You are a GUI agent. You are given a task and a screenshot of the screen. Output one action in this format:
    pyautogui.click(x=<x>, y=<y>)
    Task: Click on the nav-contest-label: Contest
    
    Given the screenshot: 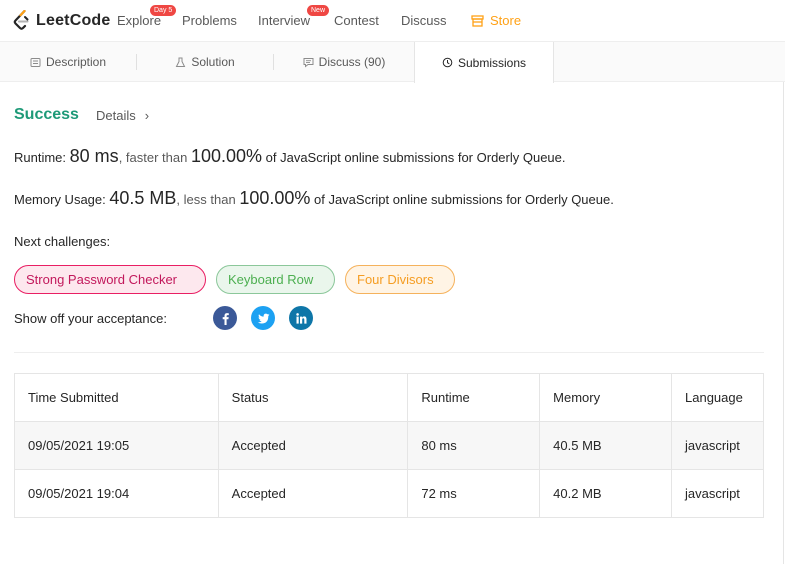 What is the action you would take?
    pyautogui.click(x=356, y=20)
    